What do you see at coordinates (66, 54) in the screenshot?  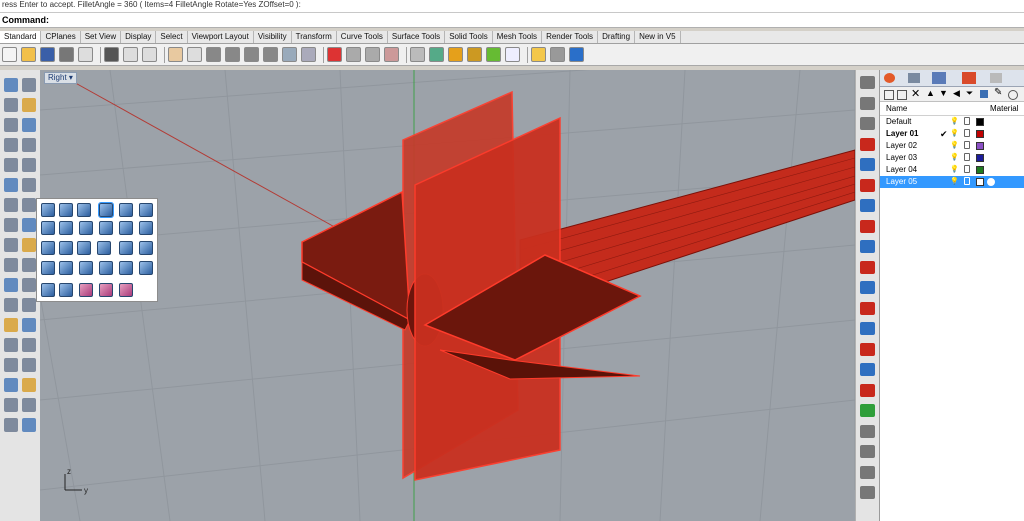 I see `print-icon` at bounding box center [66, 54].